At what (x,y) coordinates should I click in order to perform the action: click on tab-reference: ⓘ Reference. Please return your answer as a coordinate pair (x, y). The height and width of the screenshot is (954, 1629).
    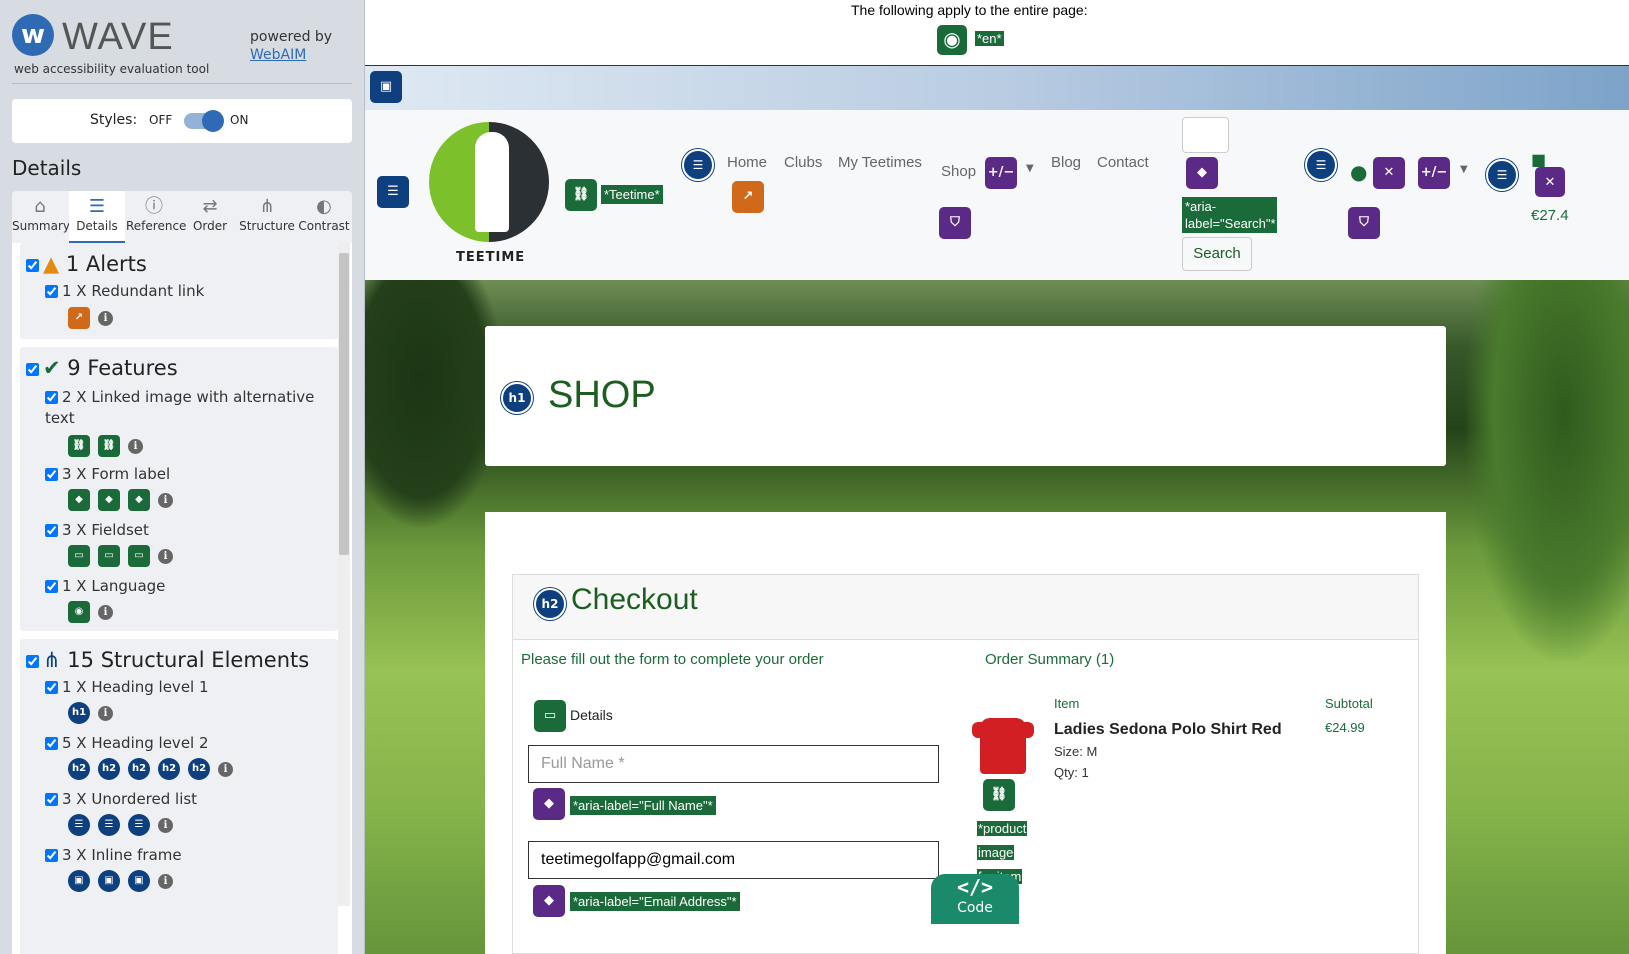
    Looking at the image, I should click on (156, 217).